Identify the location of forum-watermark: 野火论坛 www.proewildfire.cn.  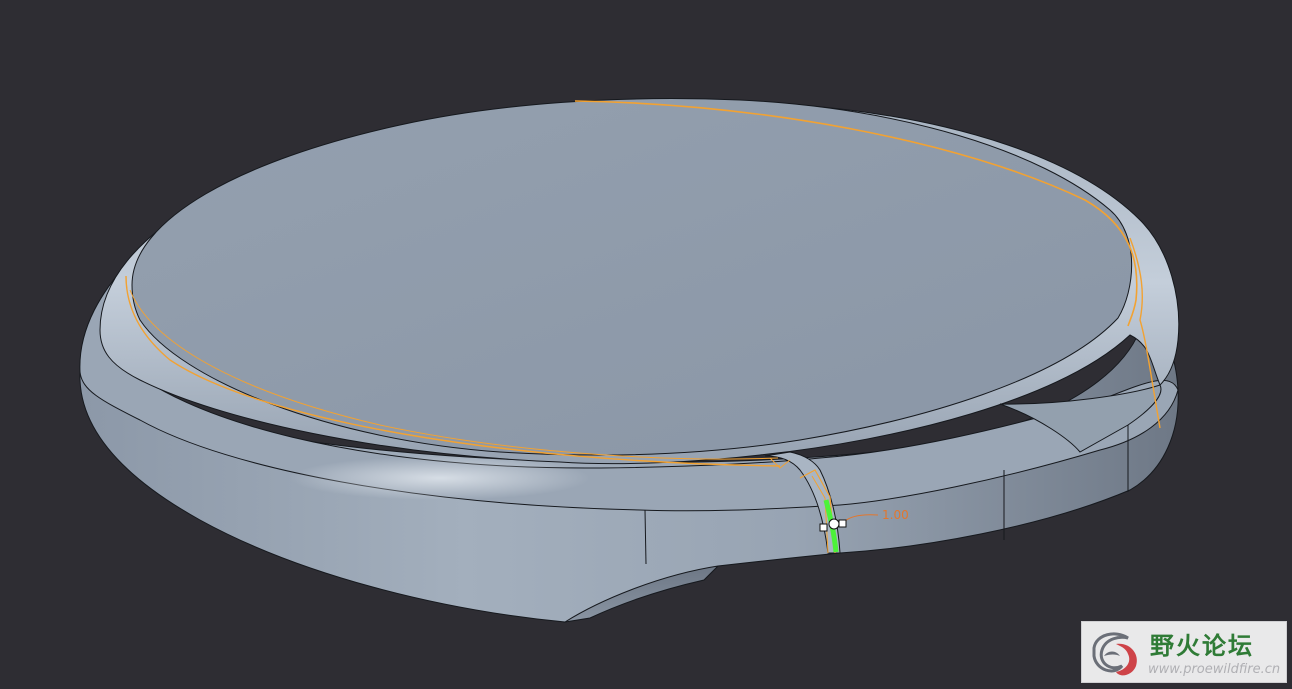
(1184, 652).